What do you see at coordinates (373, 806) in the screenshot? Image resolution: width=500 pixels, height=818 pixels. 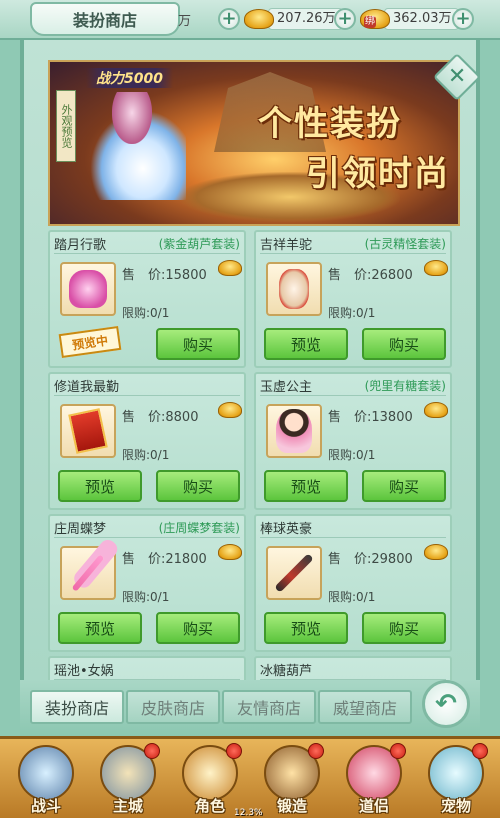 I see `nav-label: 道侣` at bounding box center [373, 806].